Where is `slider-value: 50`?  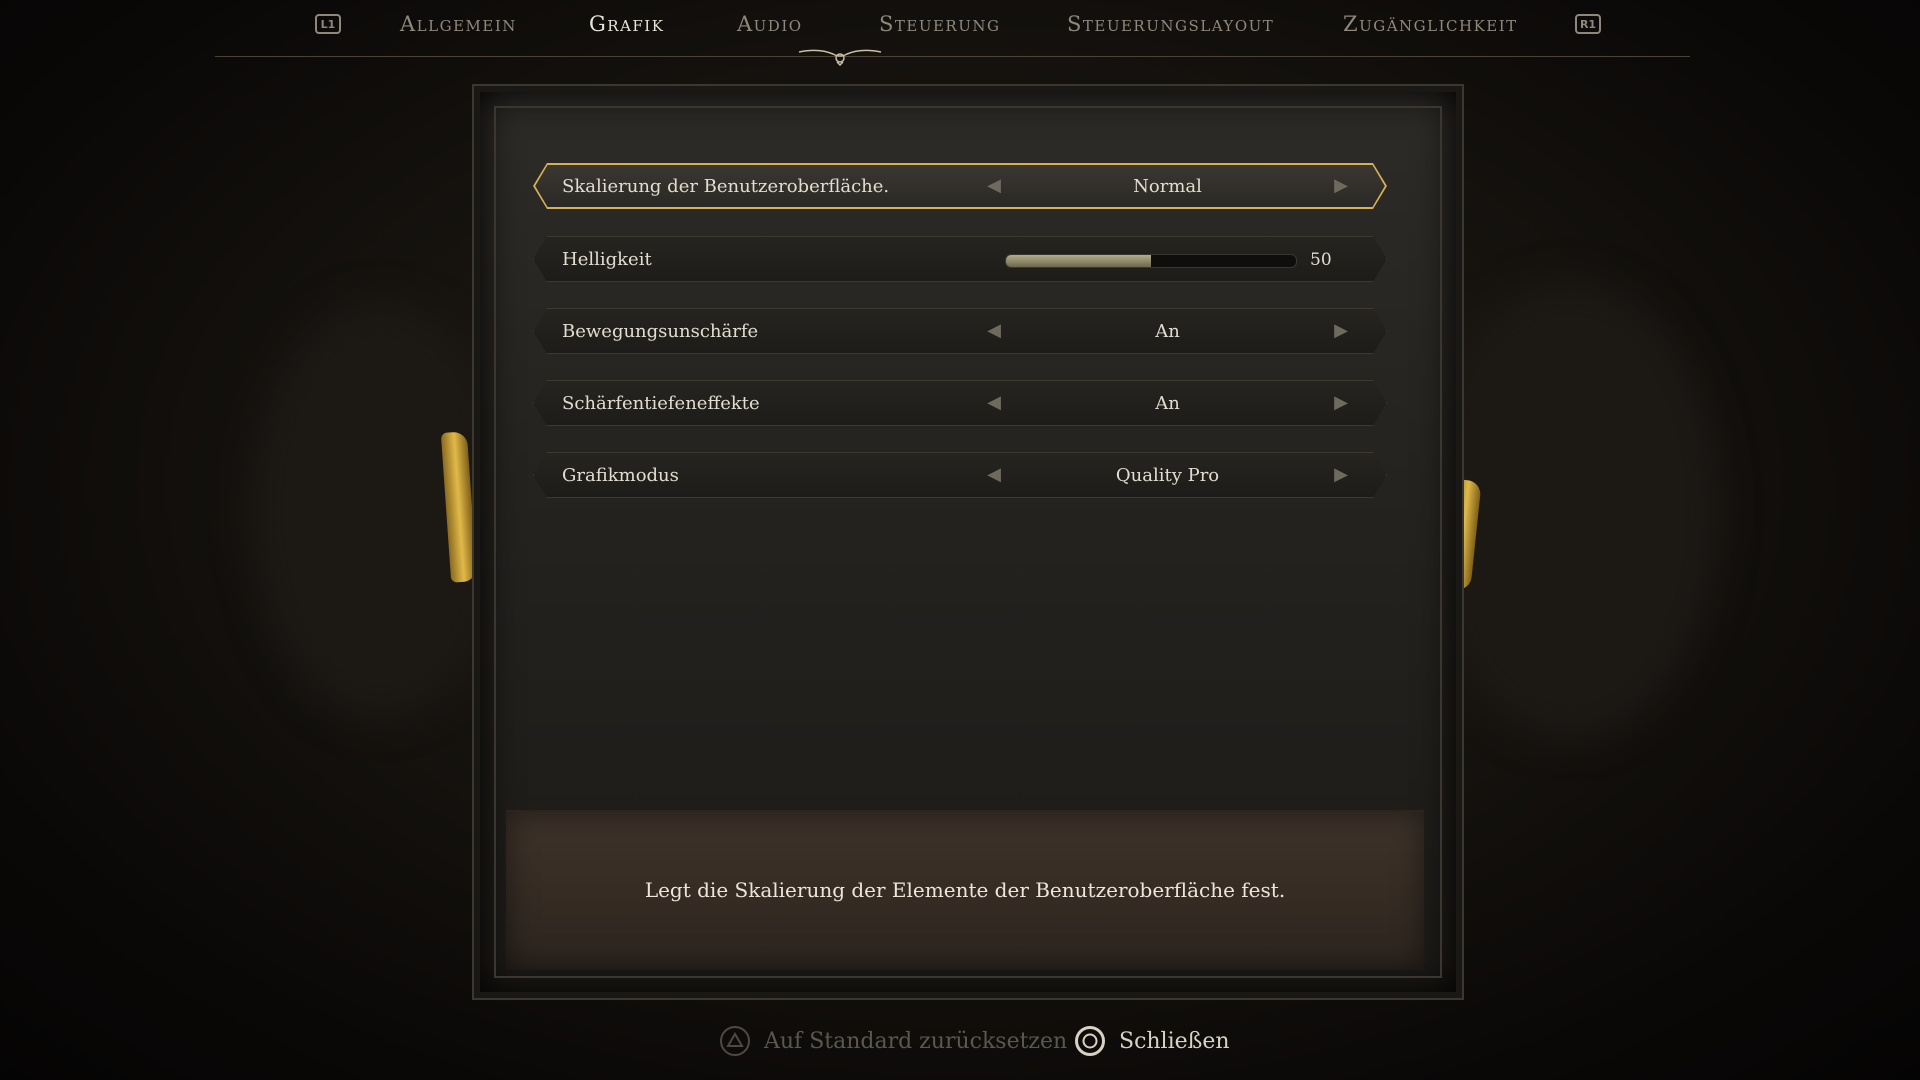 slider-value: 50 is located at coordinates (1321, 260).